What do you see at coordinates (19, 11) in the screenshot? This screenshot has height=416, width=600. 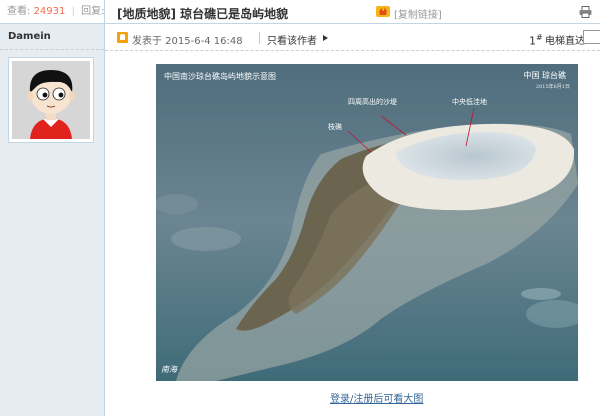 I see `views-label: 查看:` at bounding box center [19, 11].